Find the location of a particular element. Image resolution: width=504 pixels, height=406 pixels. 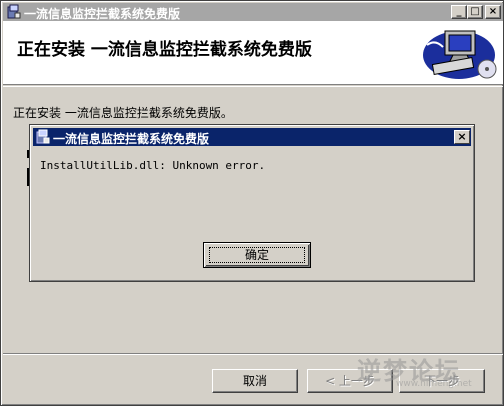

ok-focus-ring is located at coordinates (257, 255).